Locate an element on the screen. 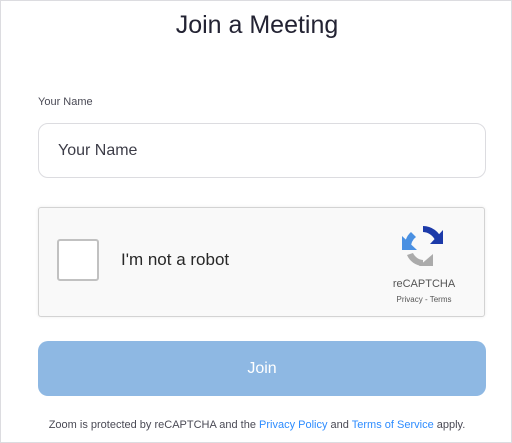 This screenshot has height=443, width=512. page-title: Join a Meeting is located at coordinates (257, 25).